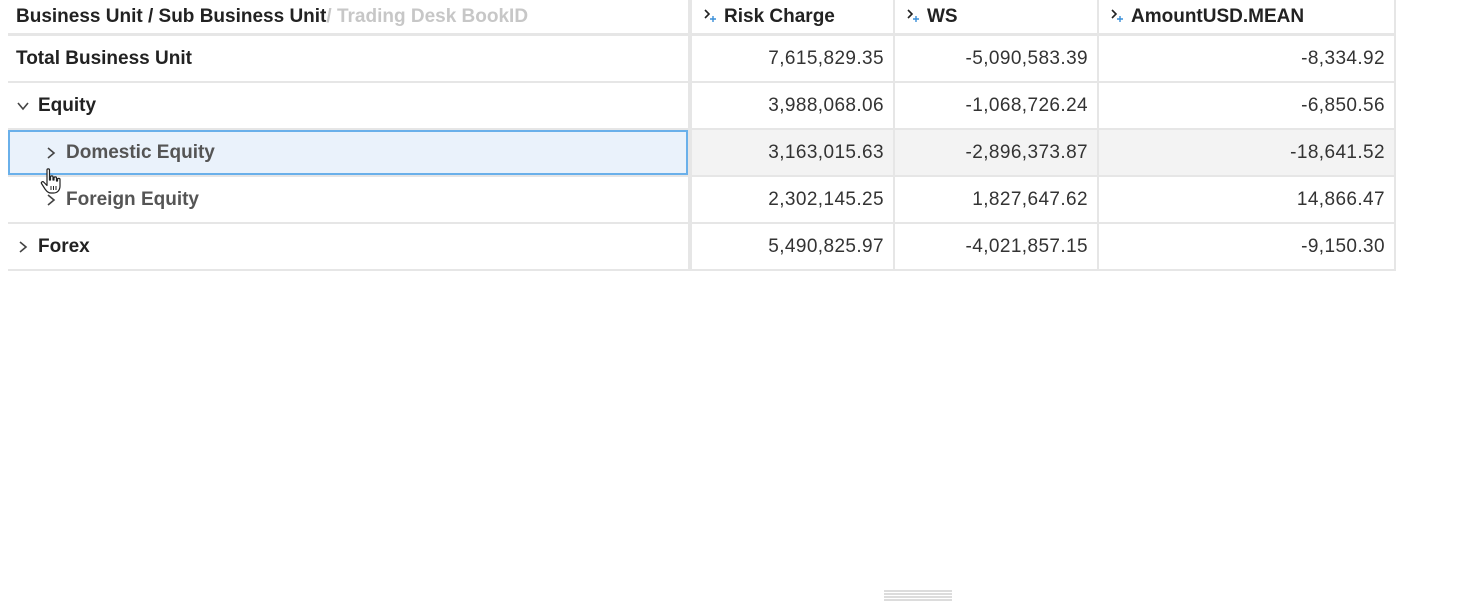  Describe the element at coordinates (50, 181) in the screenshot. I see `hand-cursor-icon` at that location.